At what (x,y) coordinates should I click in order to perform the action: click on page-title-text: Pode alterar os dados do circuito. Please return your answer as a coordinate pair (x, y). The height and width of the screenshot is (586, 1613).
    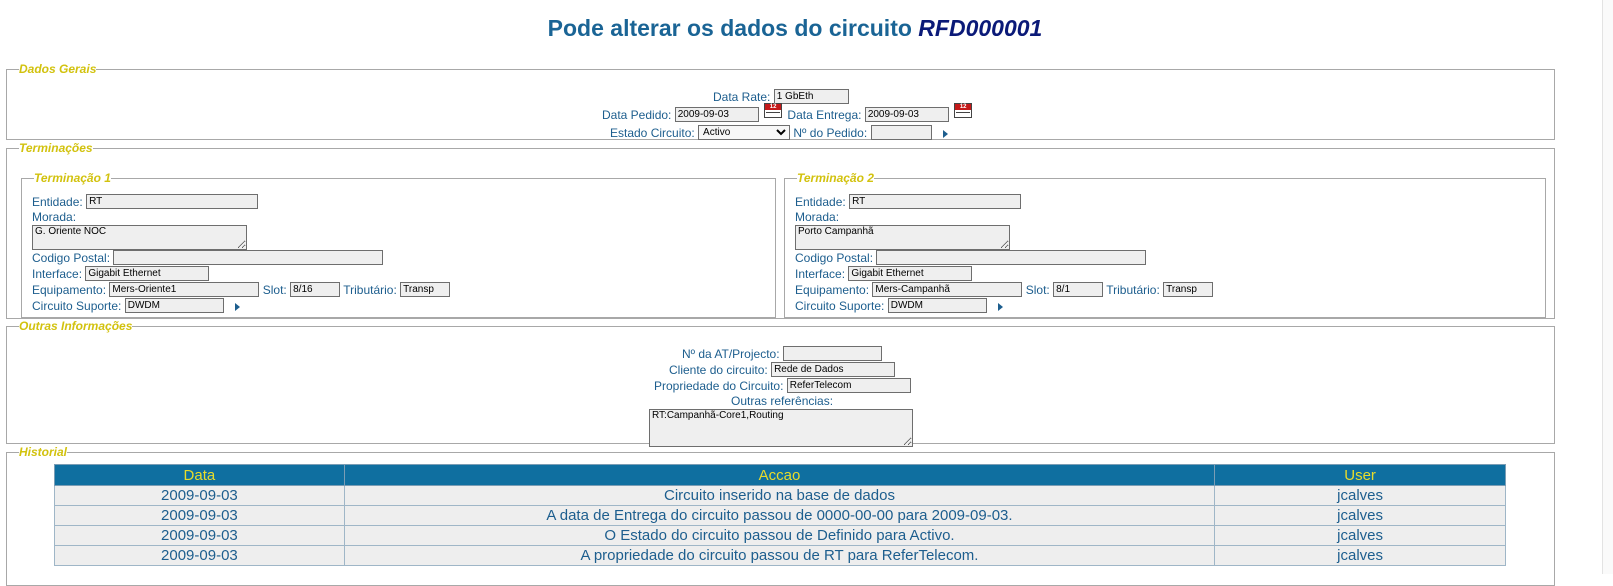
    Looking at the image, I should click on (729, 28).